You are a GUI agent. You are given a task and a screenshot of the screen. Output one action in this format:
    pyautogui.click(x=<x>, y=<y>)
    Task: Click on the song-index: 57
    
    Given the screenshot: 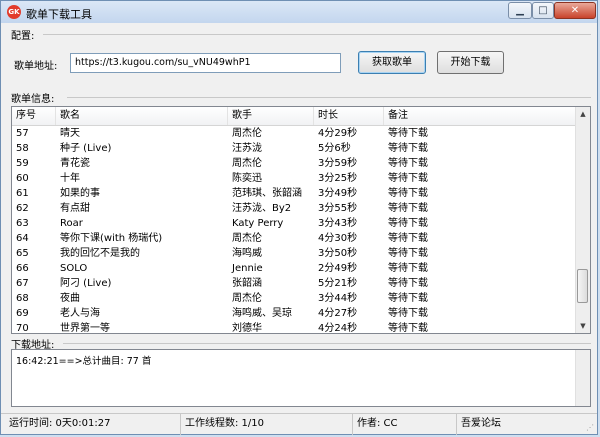 What is the action you would take?
    pyautogui.click(x=22, y=133)
    